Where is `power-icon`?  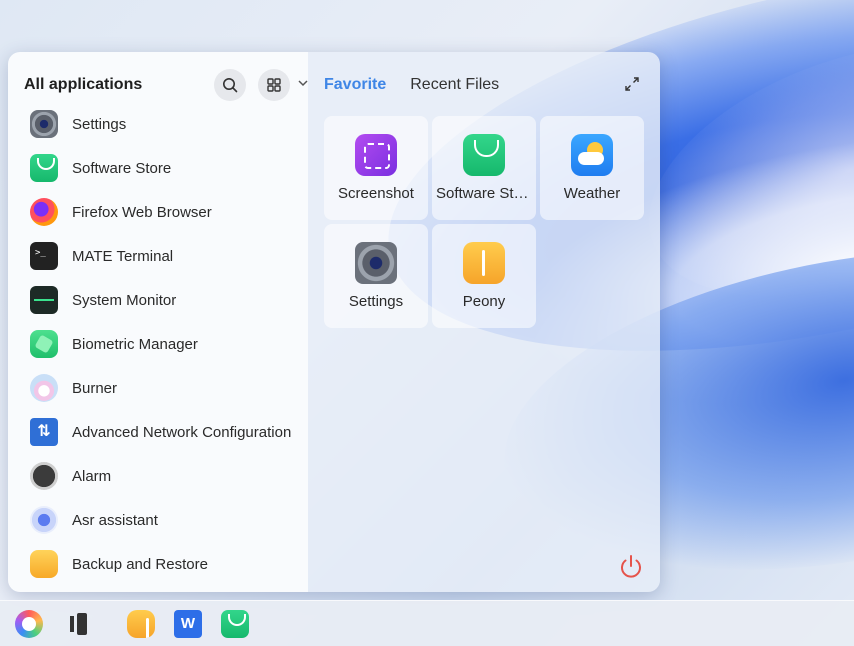
power-icon is located at coordinates (631, 567).